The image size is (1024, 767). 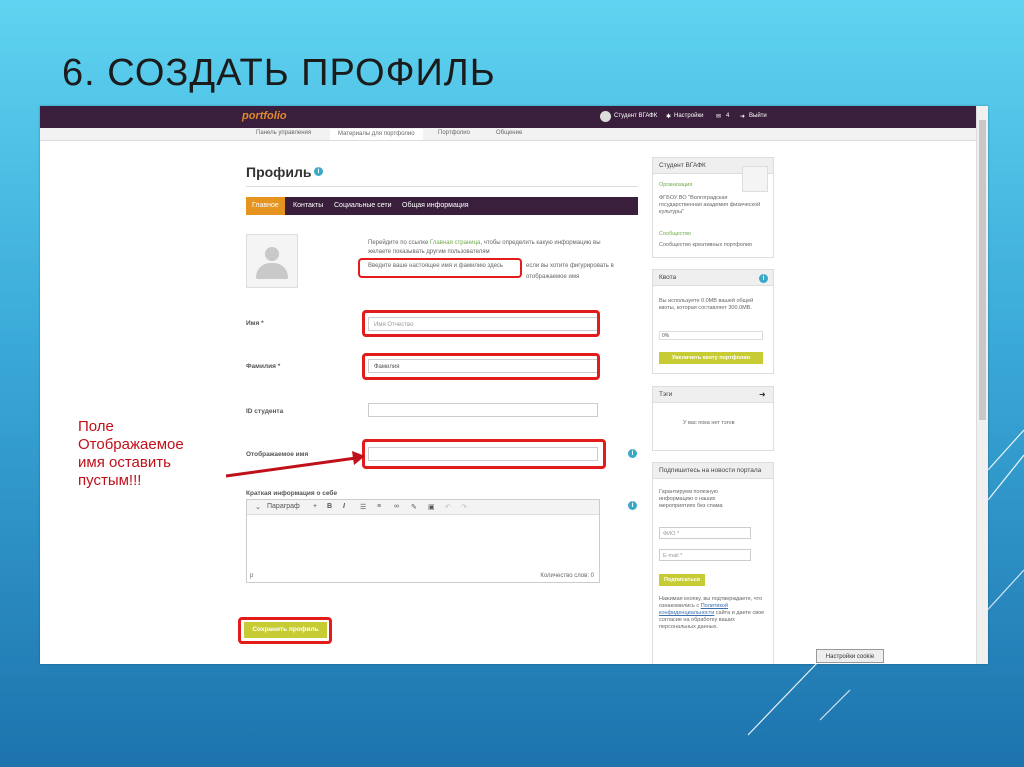 What do you see at coordinates (264, 116) in the screenshot?
I see `site-logo: portfolio` at bounding box center [264, 116].